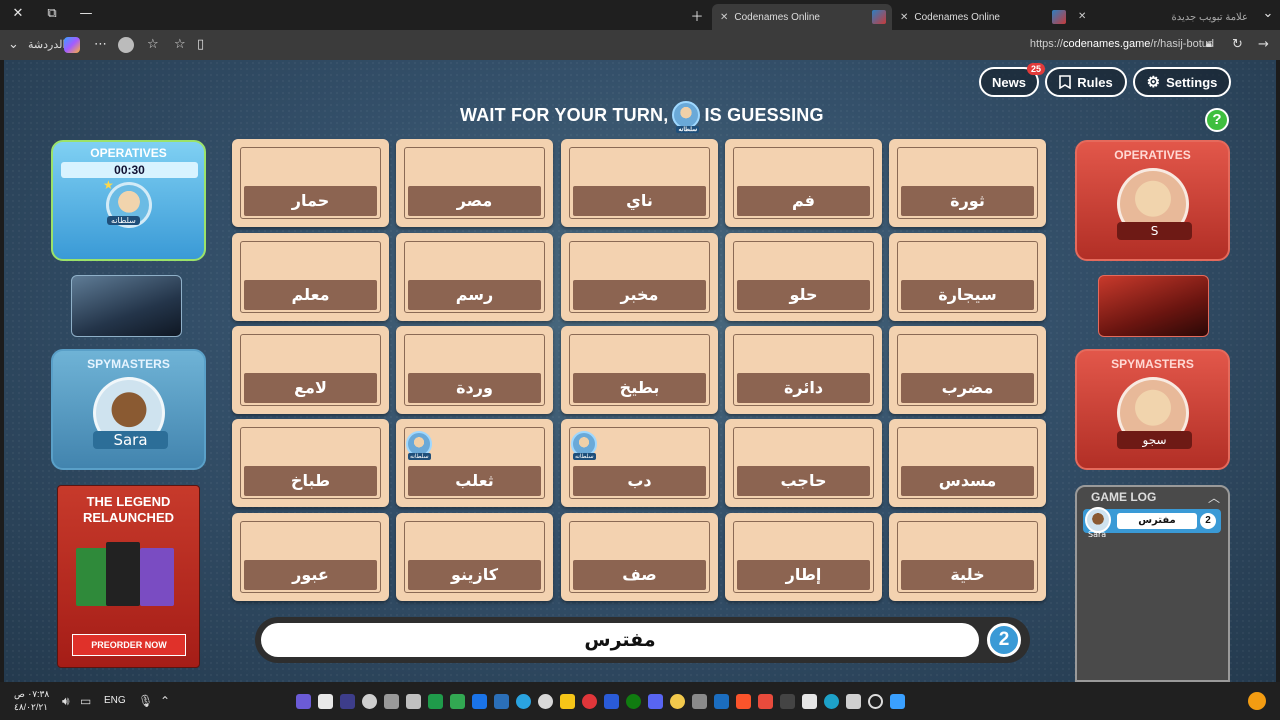  What do you see at coordinates (310, 370) in the screenshot?
I see `word-card: لامع` at bounding box center [310, 370].